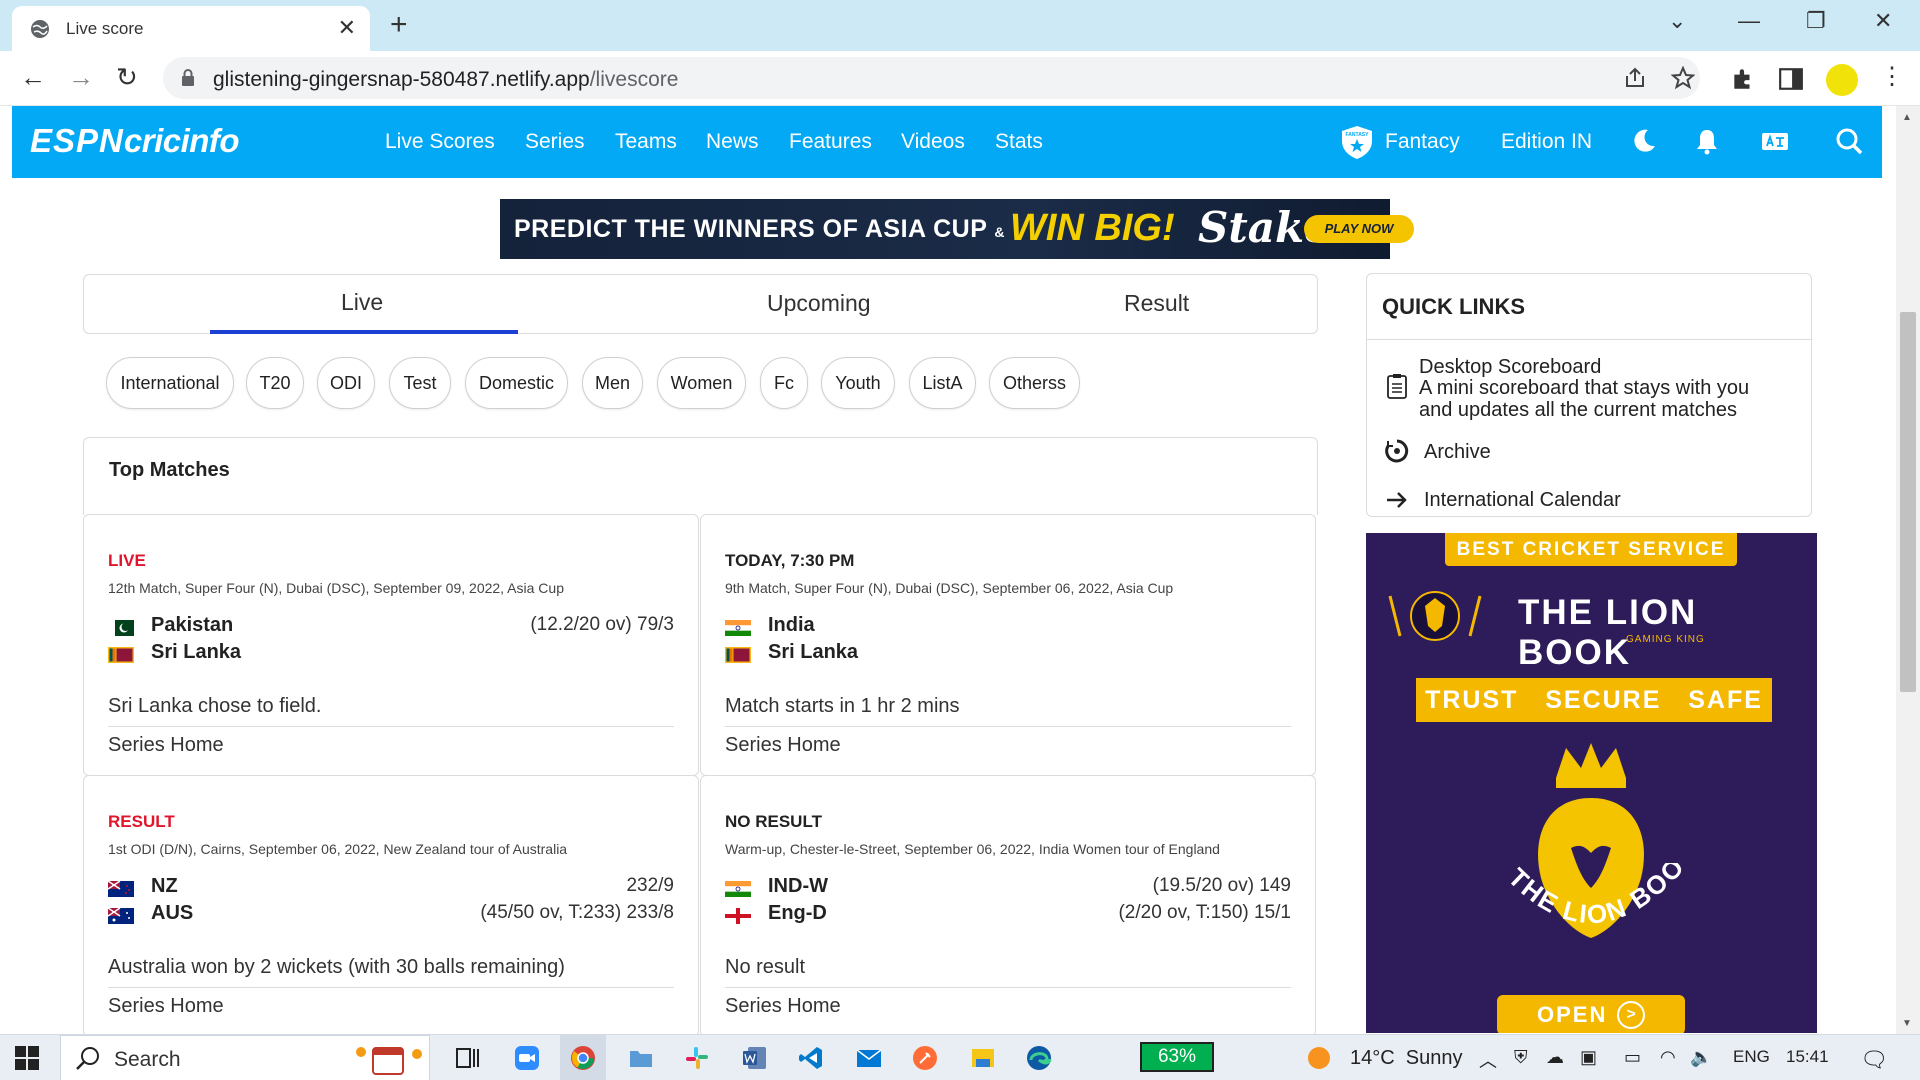  I want to click on security-shield-icon: ⛨, so click(1521, 1057).